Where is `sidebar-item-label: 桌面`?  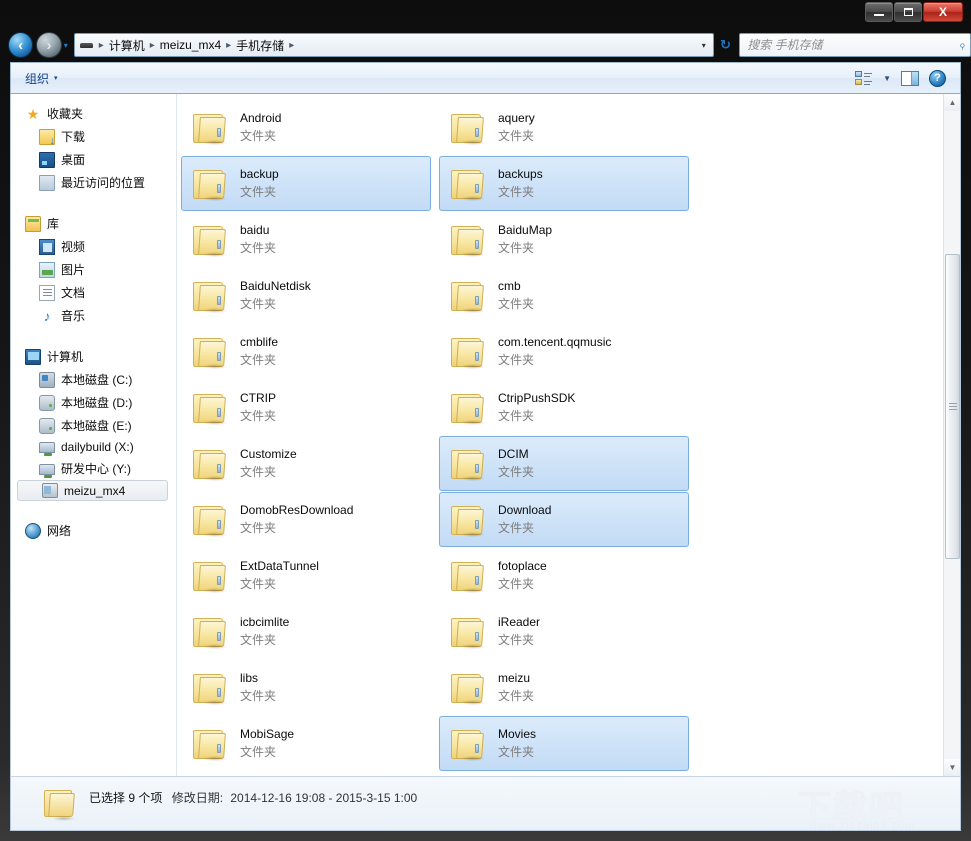 sidebar-item-label: 桌面 is located at coordinates (73, 160).